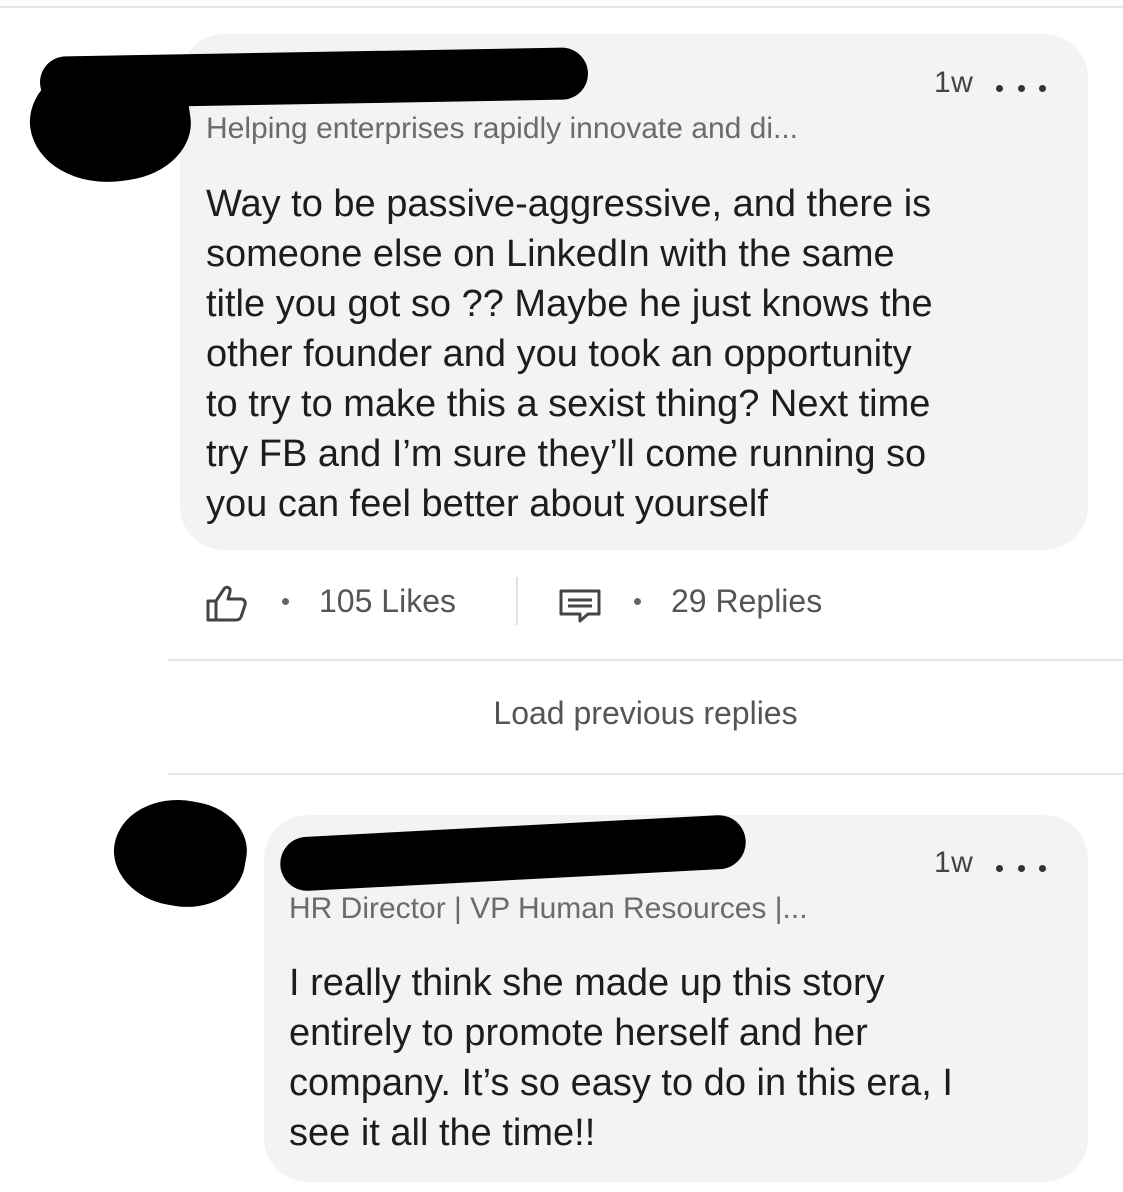  What do you see at coordinates (180, 853) in the screenshot?
I see `redacted-avatar` at bounding box center [180, 853].